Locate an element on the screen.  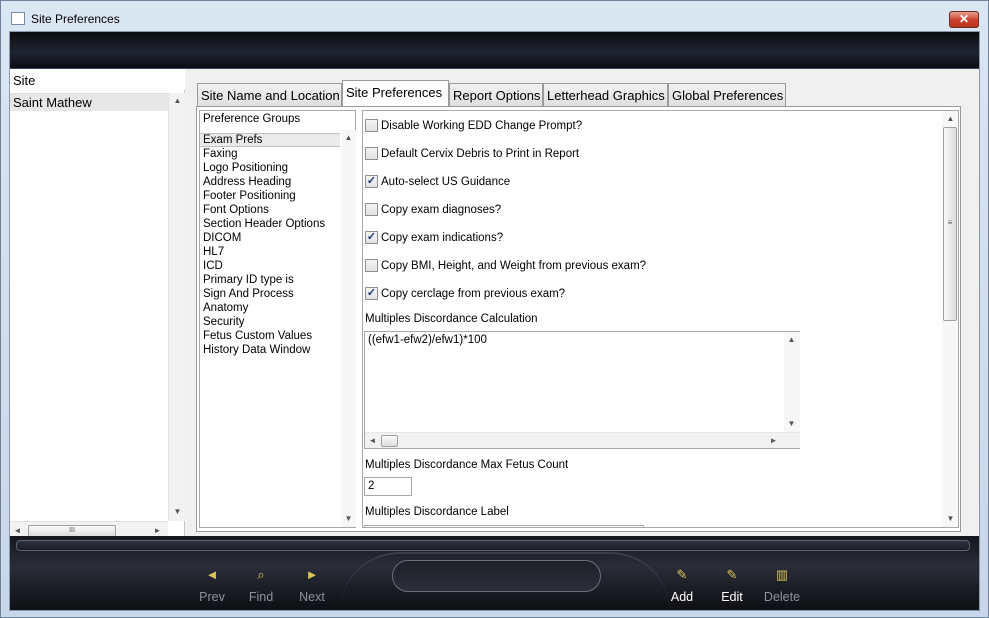
status-strip is located at coordinates (493, 545).